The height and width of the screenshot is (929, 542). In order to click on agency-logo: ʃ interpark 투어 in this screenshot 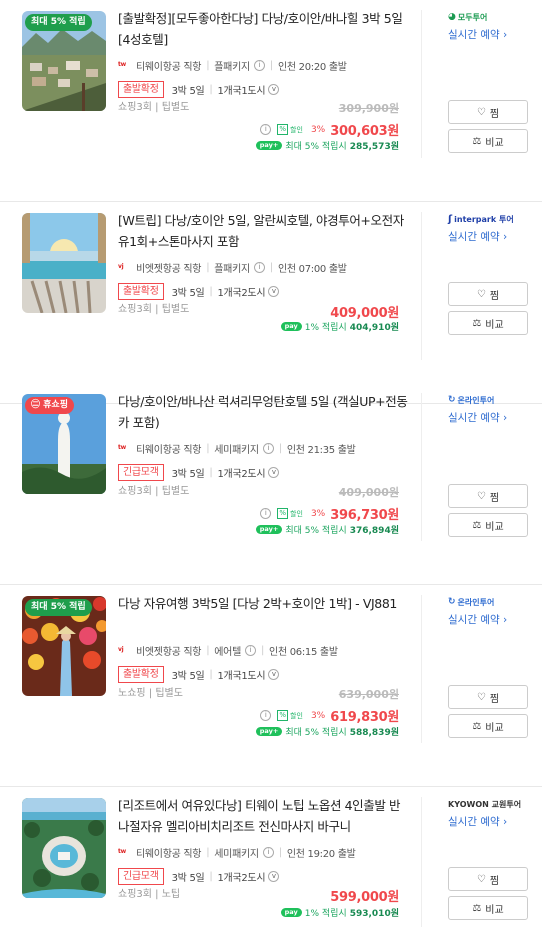, I will do `click(493, 219)`.